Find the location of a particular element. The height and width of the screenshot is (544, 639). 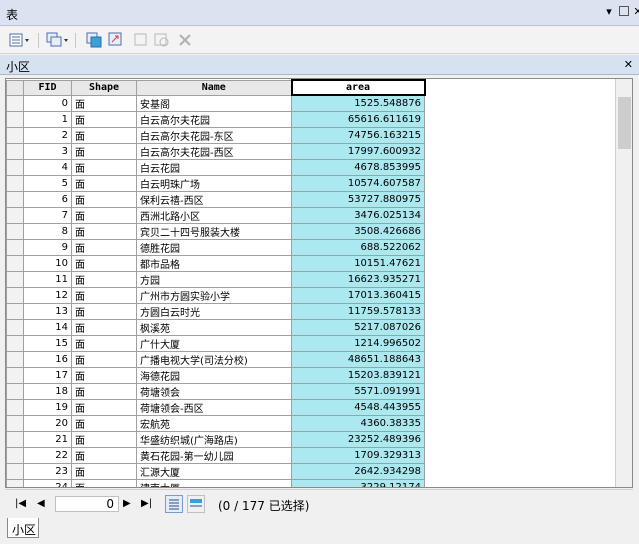

table-row: 24面建南大厦3229.12174 is located at coordinates (215, 482).